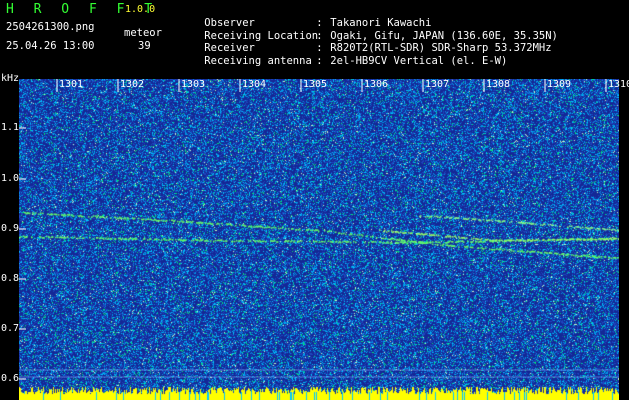 The width and height of the screenshot is (629, 400). Describe the element at coordinates (10, 278) in the screenshot. I see `y-tick-label: 0.8` at that location.